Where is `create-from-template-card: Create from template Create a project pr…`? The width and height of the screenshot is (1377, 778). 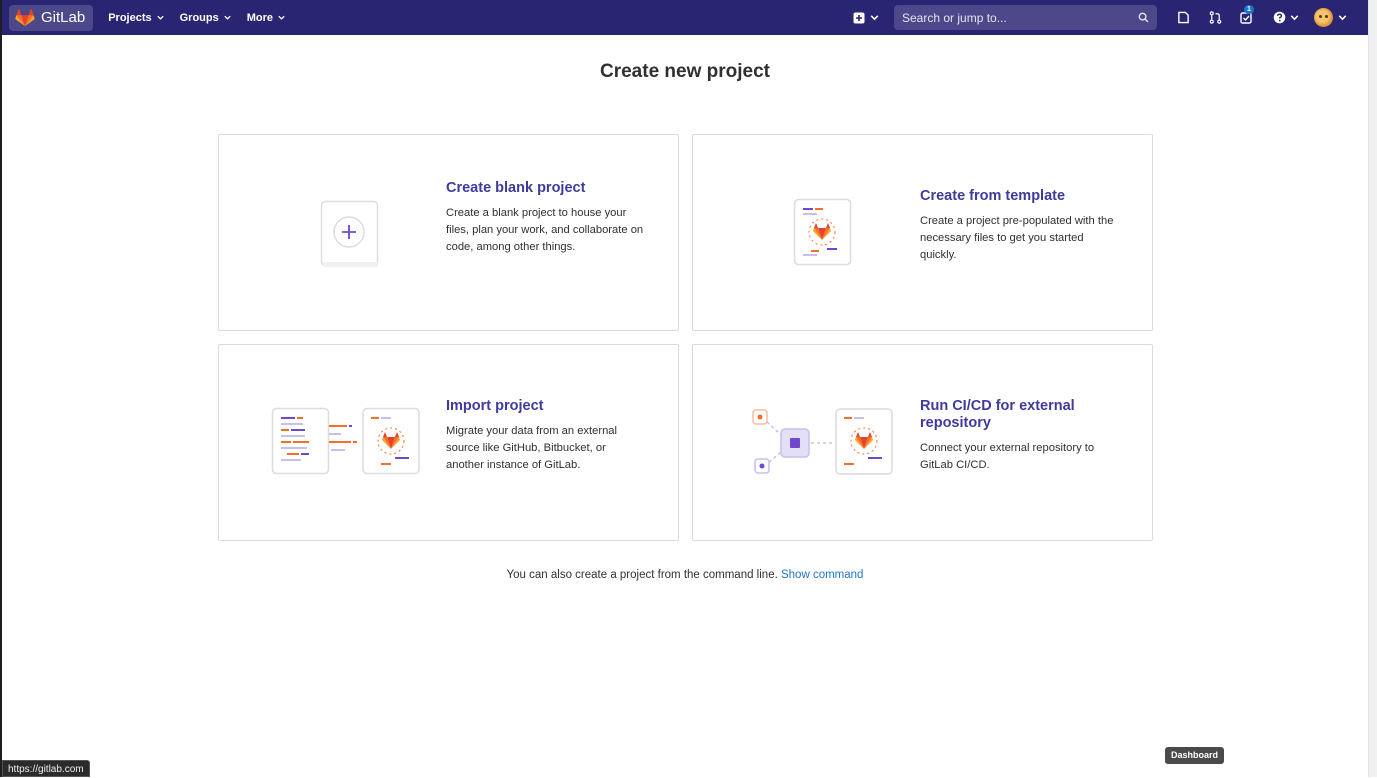 create-from-template-card: Create from template Create a project pr… is located at coordinates (922, 232).